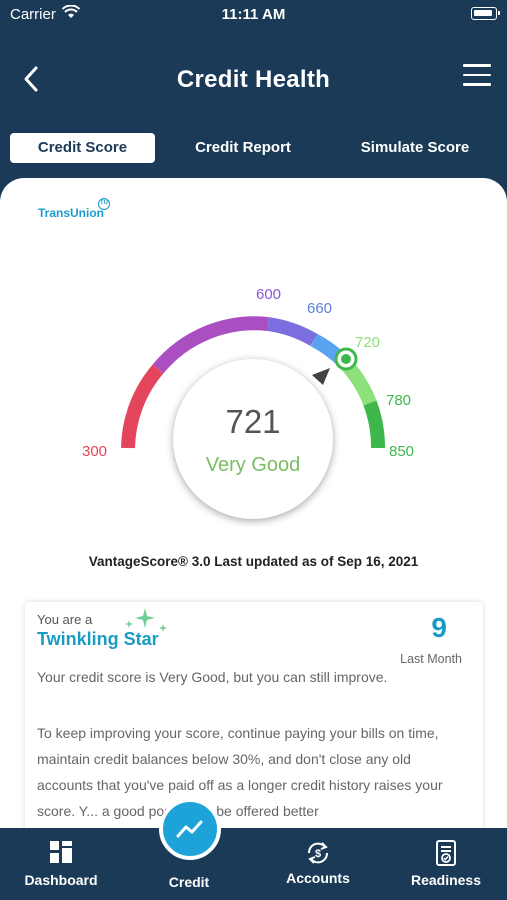 This screenshot has width=507, height=900. I want to click on tick-label: 780, so click(399, 400).